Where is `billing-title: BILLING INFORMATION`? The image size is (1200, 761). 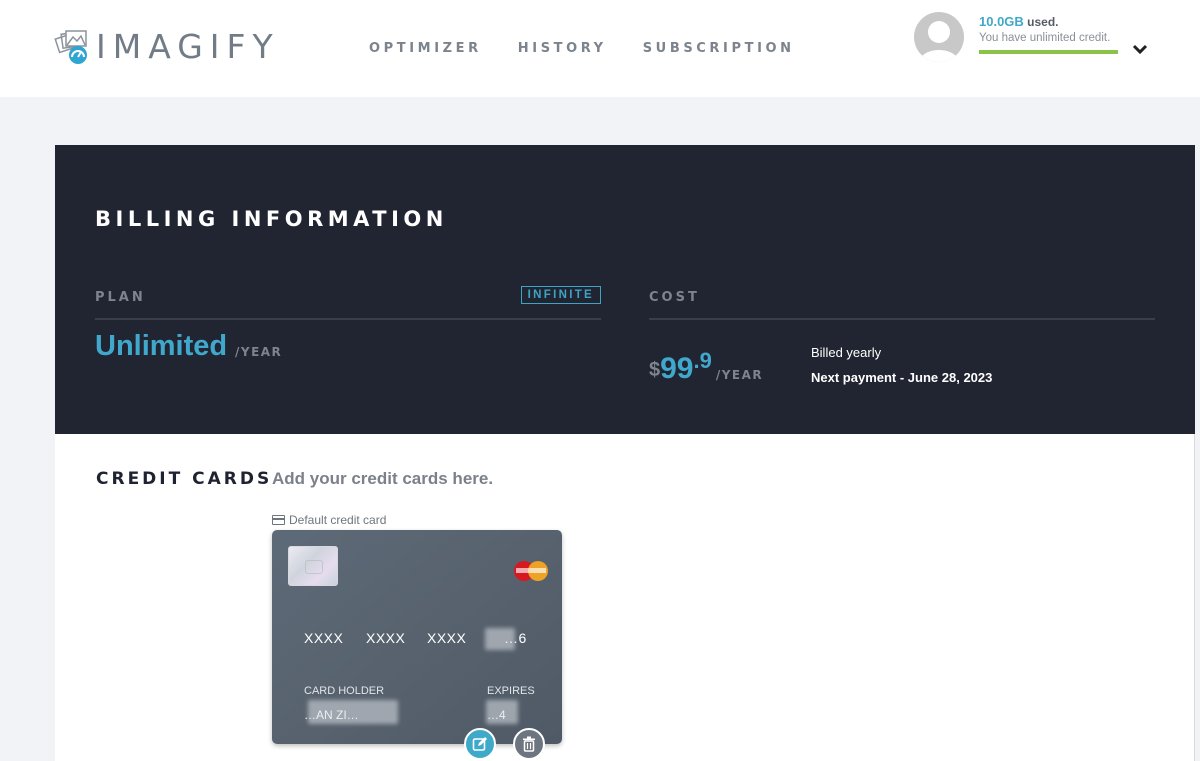 billing-title: BILLING INFORMATION is located at coordinates (271, 219).